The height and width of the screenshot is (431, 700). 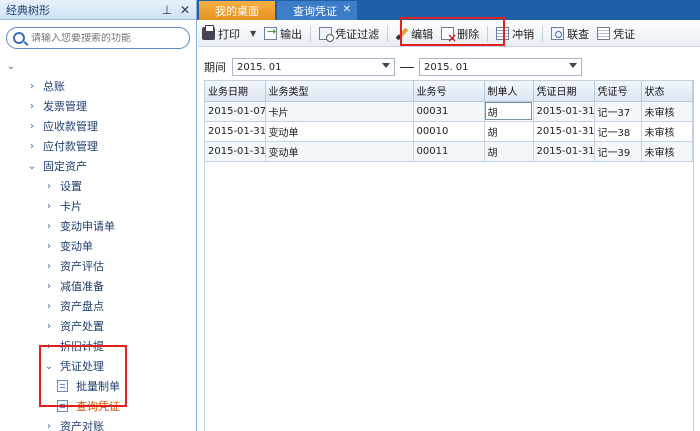 I want to click on linked-query-button: 联查, so click(x=570, y=34).